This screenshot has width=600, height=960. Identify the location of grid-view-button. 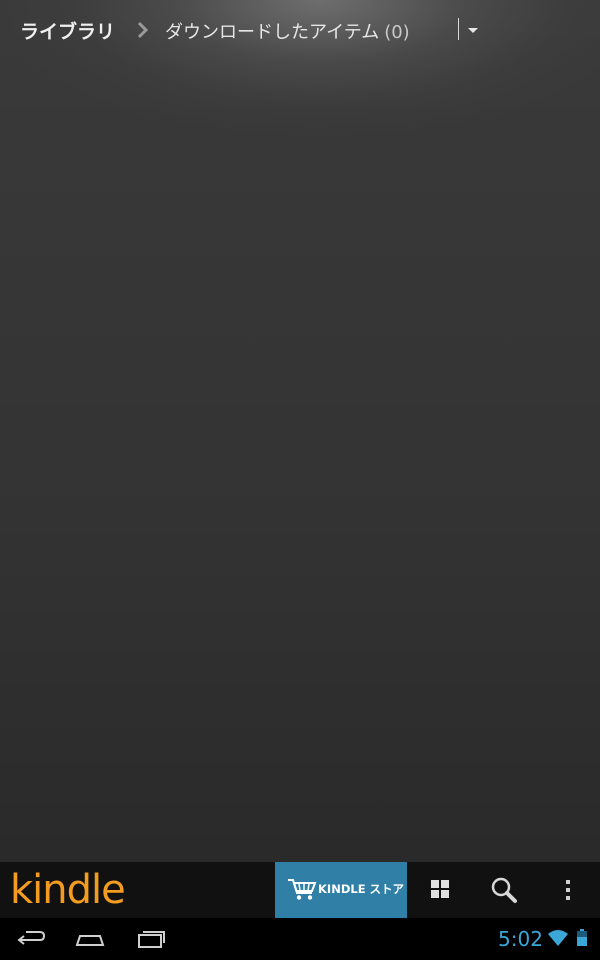
(440, 890).